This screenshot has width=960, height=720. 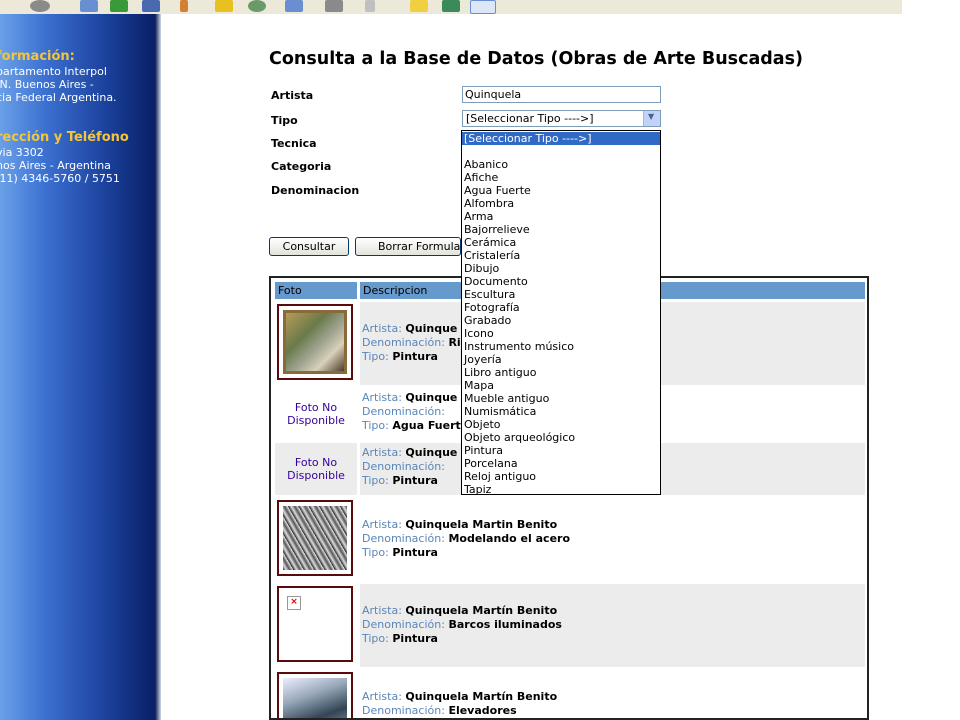 What do you see at coordinates (561, 242) in the screenshot?
I see `tipo-option: Cerámica` at bounding box center [561, 242].